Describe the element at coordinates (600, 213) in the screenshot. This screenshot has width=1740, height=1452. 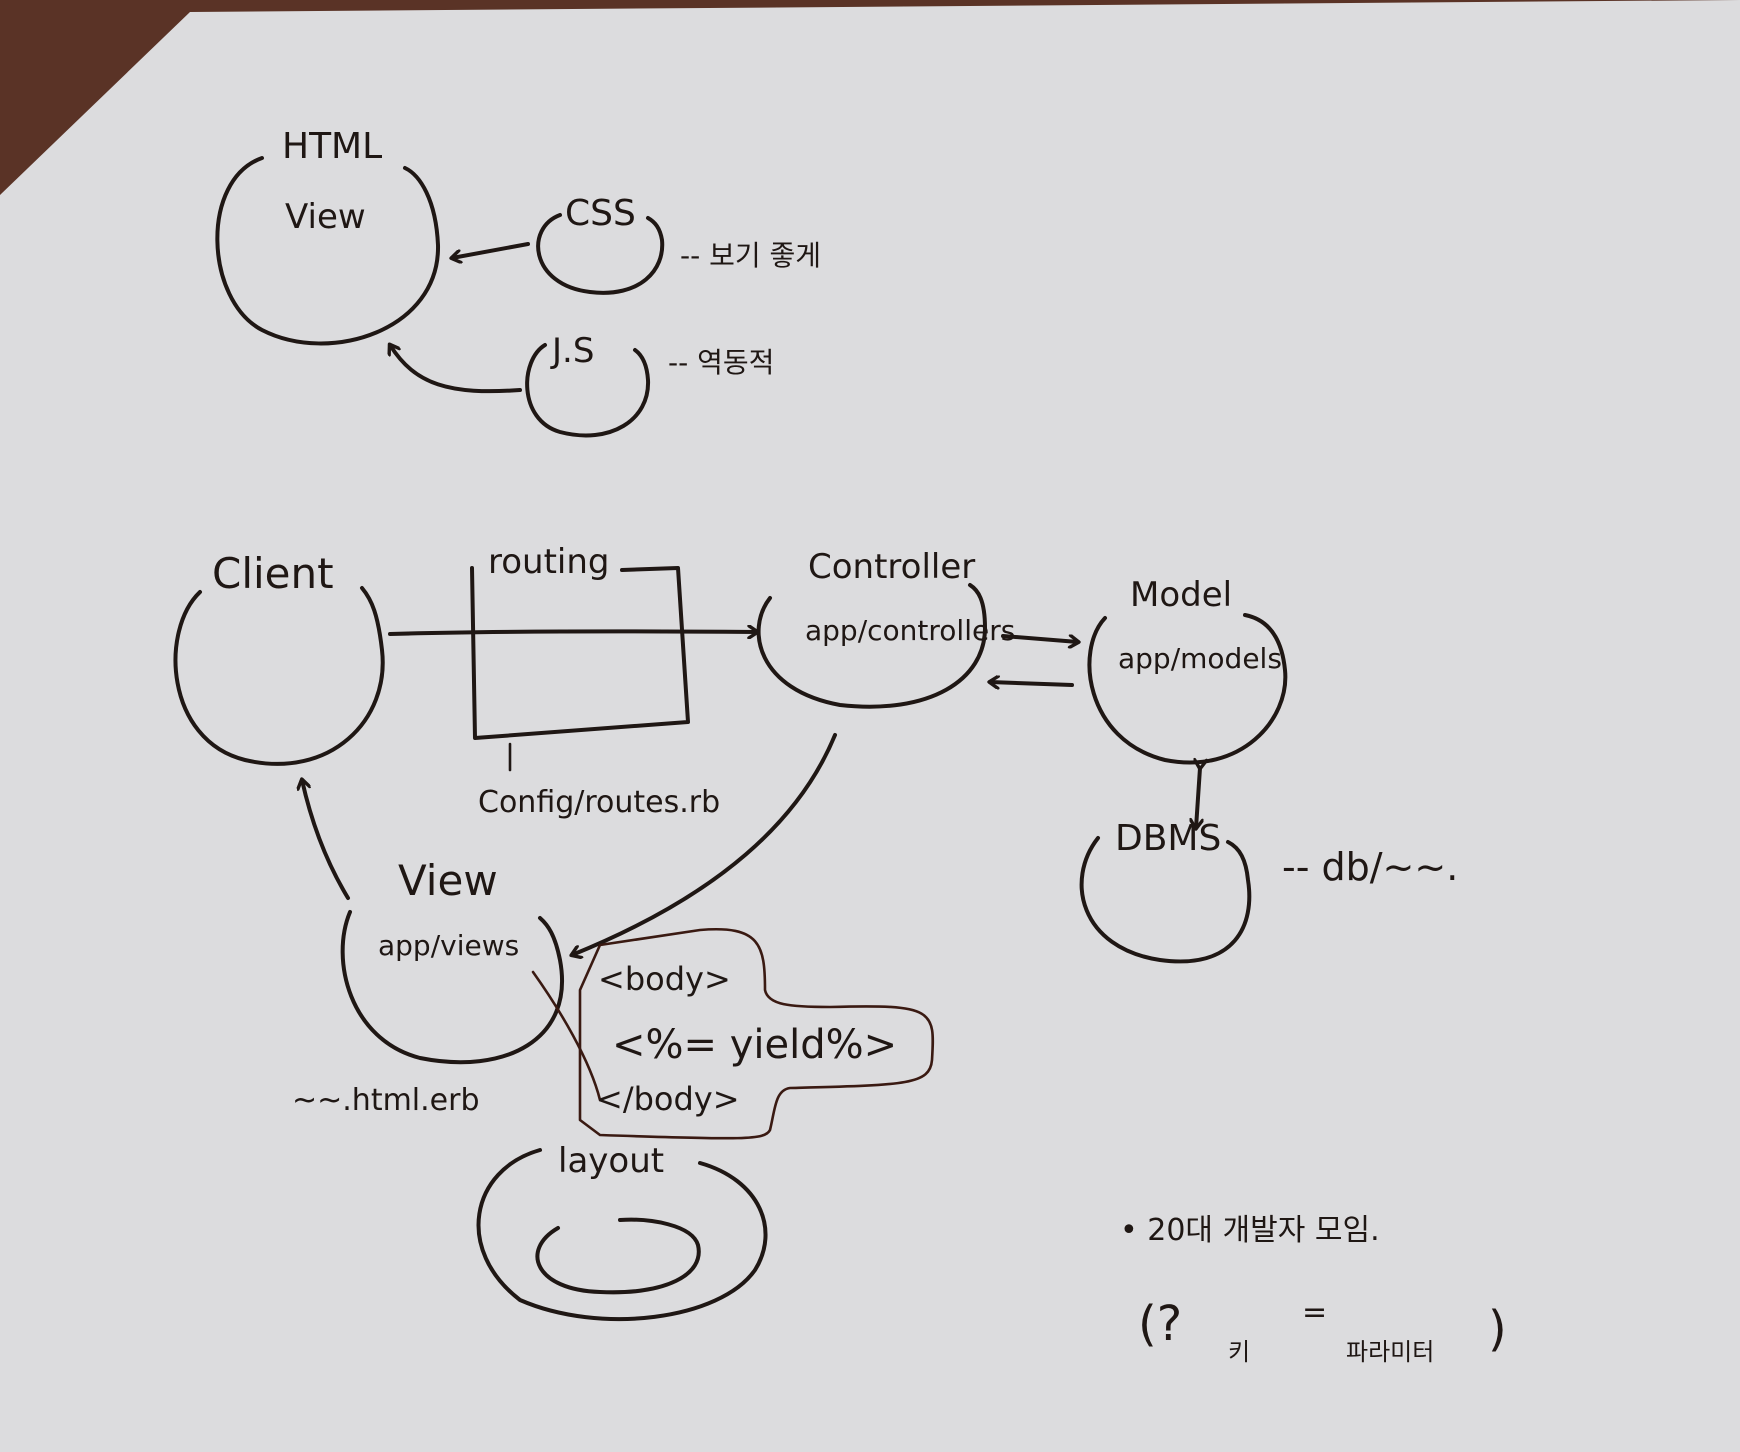
I see `css-label: CSS` at that location.